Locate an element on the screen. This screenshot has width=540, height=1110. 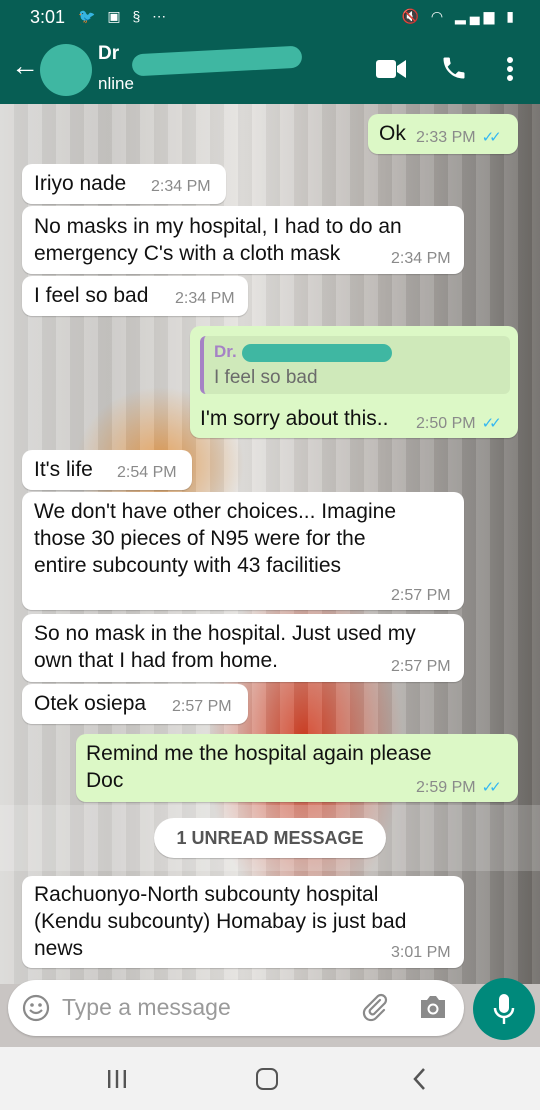
status-notification-icons: 🐦 ▣ § ⋯ is located at coordinates (124, 16).